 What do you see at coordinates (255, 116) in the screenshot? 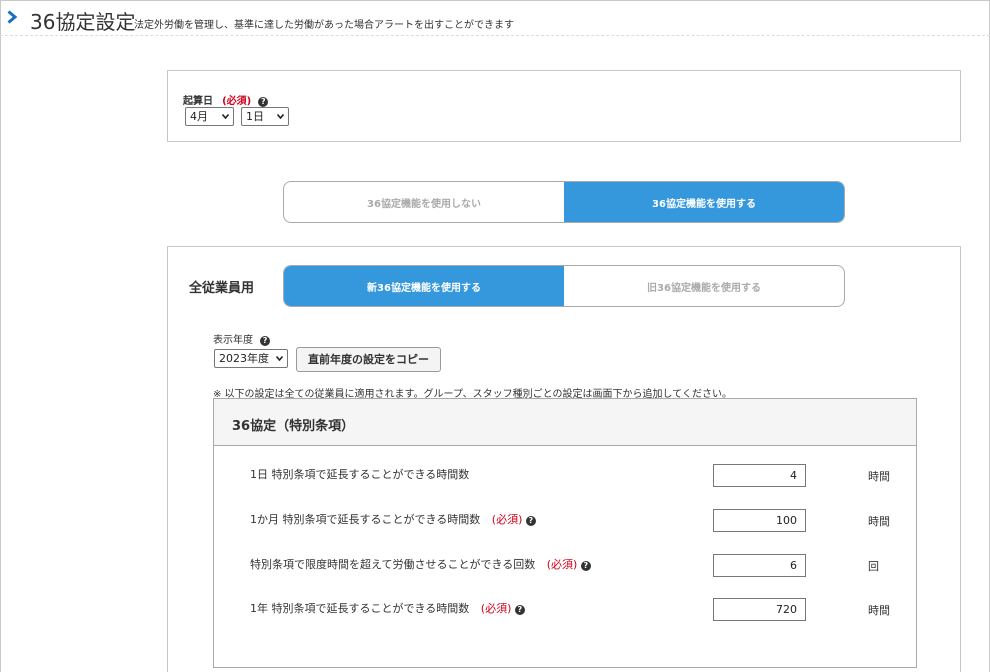
I see `day-select-value: 1日` at bounding box center [255, 116].